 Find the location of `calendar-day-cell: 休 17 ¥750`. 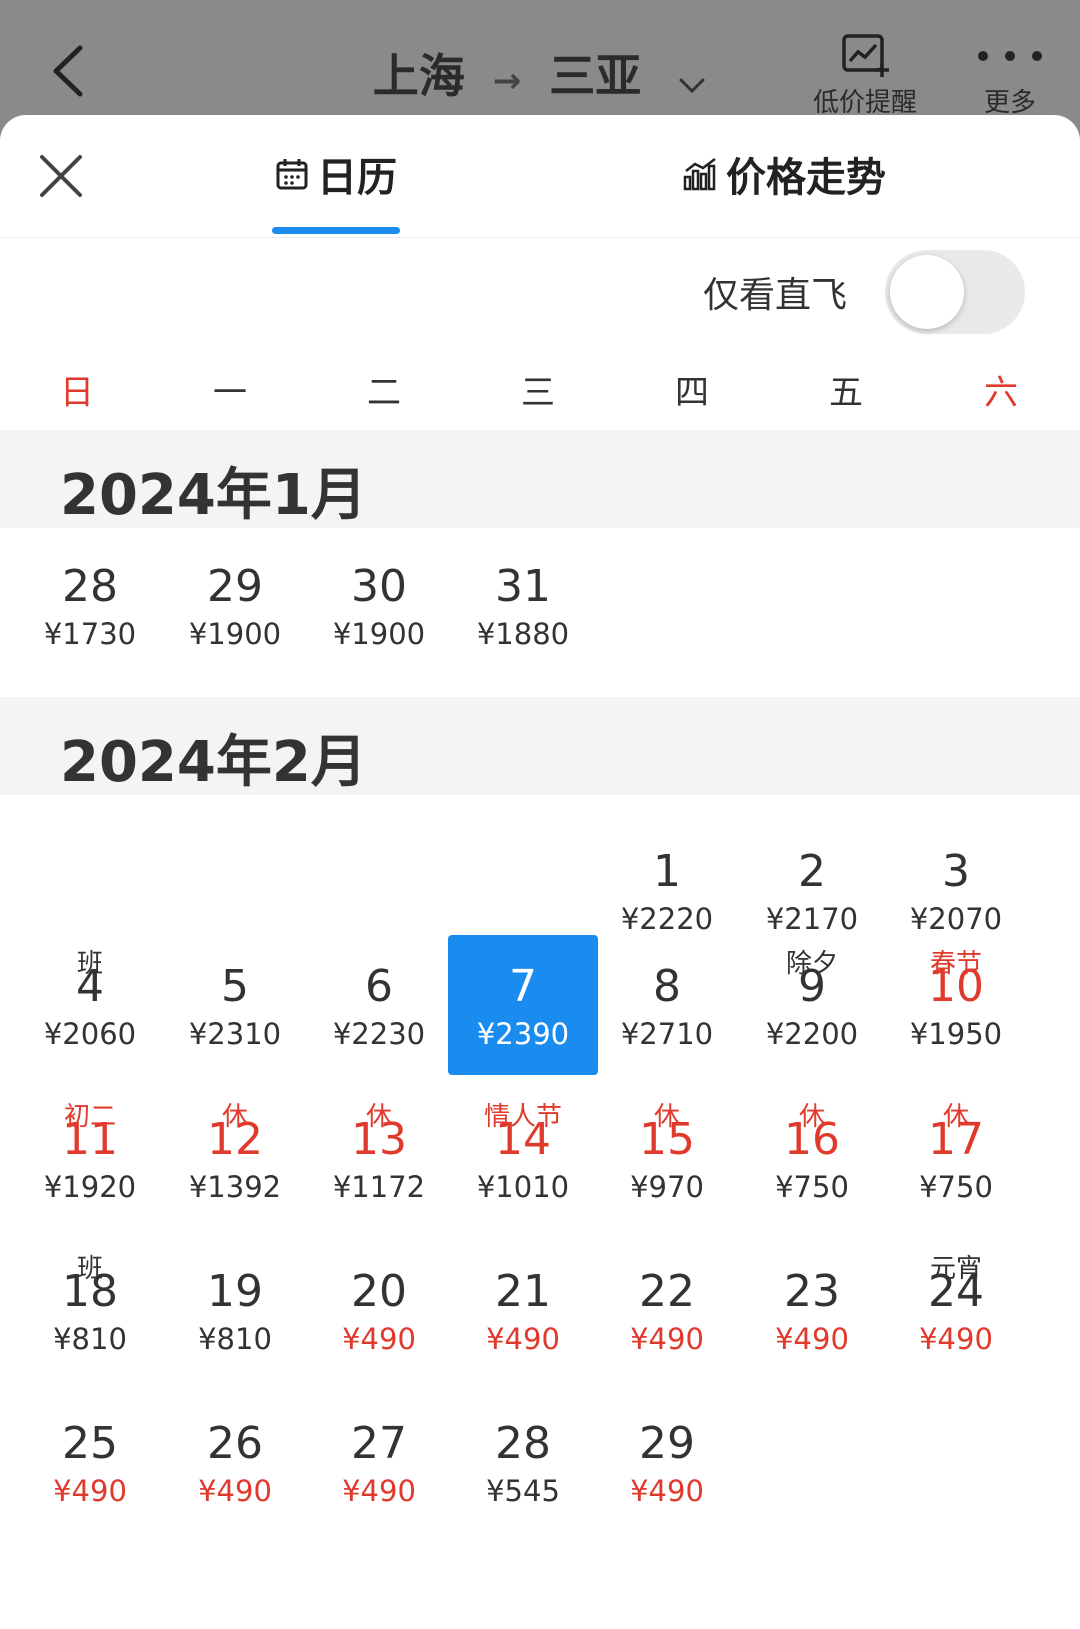

calendar-day-cell: 休 17 ¥750 is located at coordinates (956, 1158).